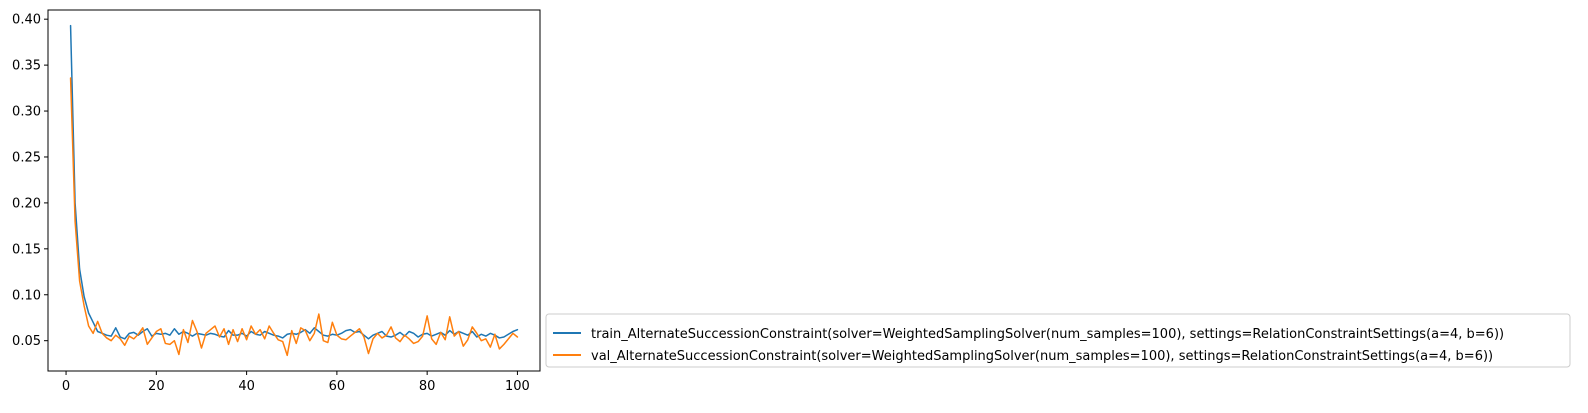 This screenshot has height=413, width=1588. What do you see at coordinates (26, 20) in the screenshot?
I see `y-tick-label: 0.40` at bounding box center [26, 20].